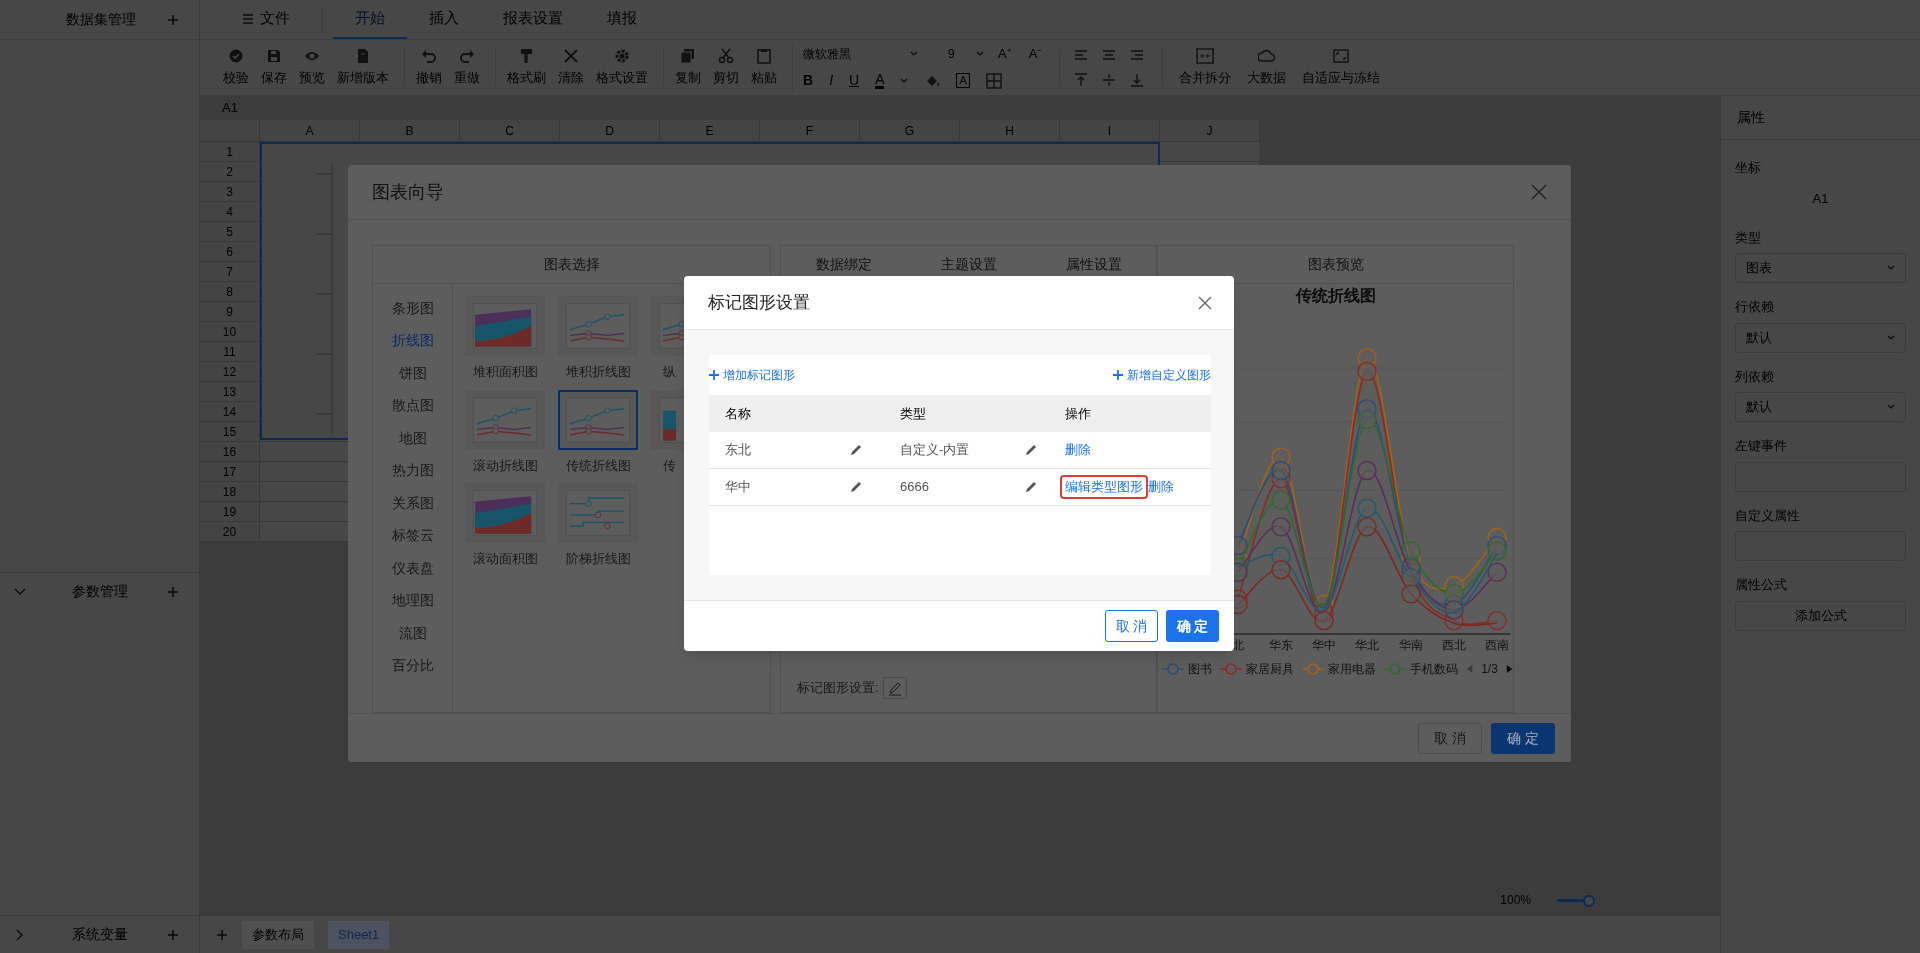 Image resolution: width=1920 pixels, height=953 pixels. Describe the element at coordinates (1035, 54) in the screenshot. I see `font-shrink-button: A⁻` at that location.